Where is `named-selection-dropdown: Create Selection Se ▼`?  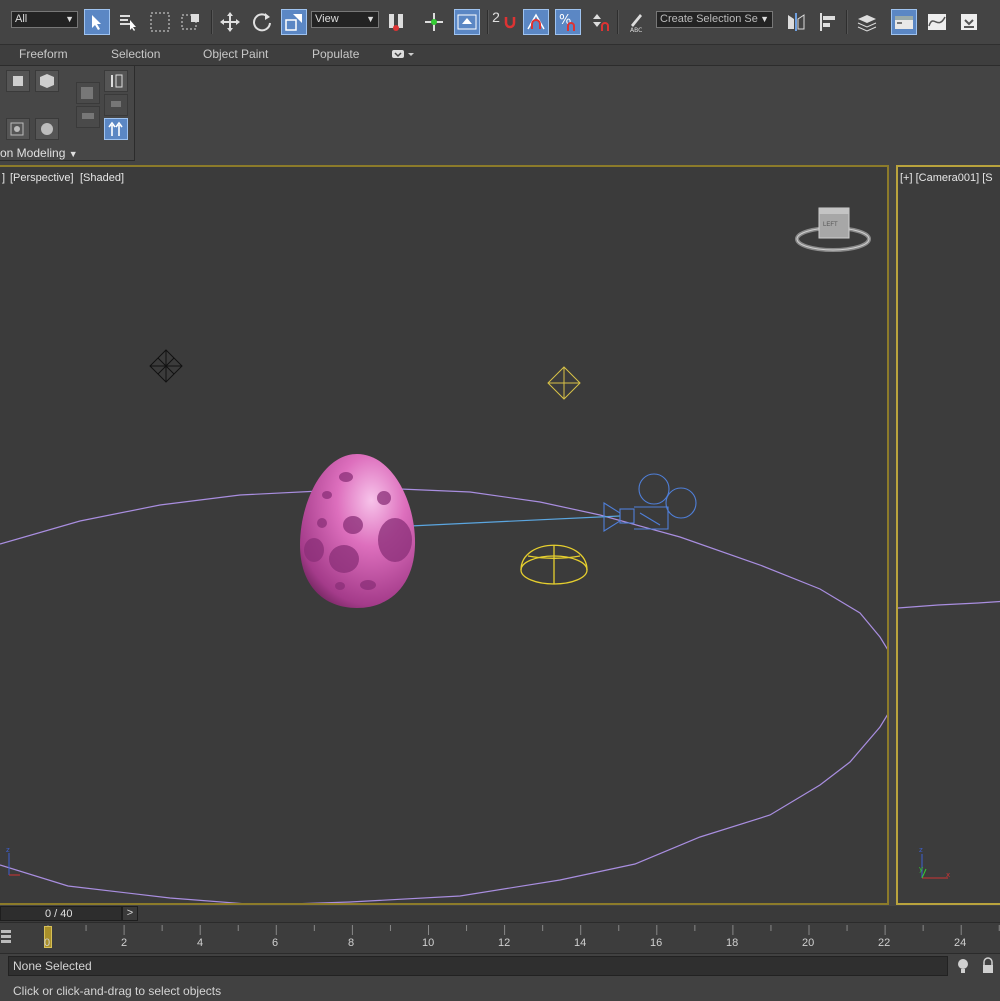
named-selection-dropdown: Create Selection Se ▼ is located at coordinates (714, 19).